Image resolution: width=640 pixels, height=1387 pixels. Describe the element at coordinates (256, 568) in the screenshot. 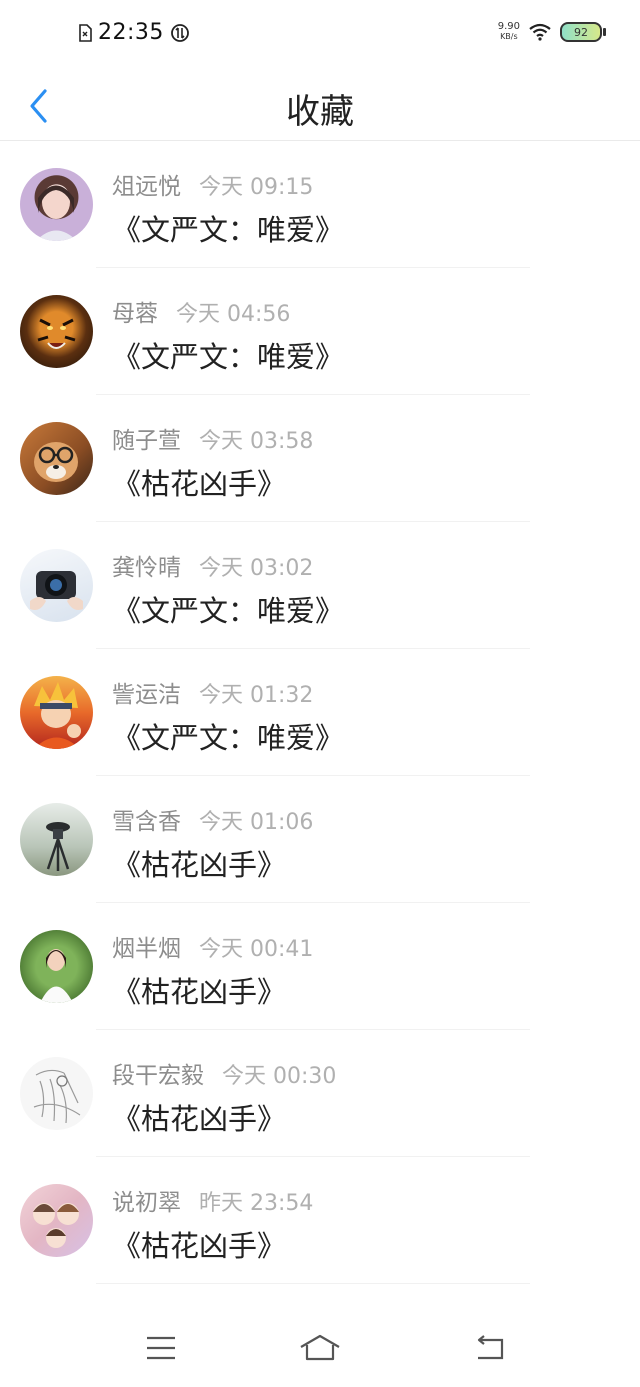

I see `timestamp: 今天 03:02` at that location.